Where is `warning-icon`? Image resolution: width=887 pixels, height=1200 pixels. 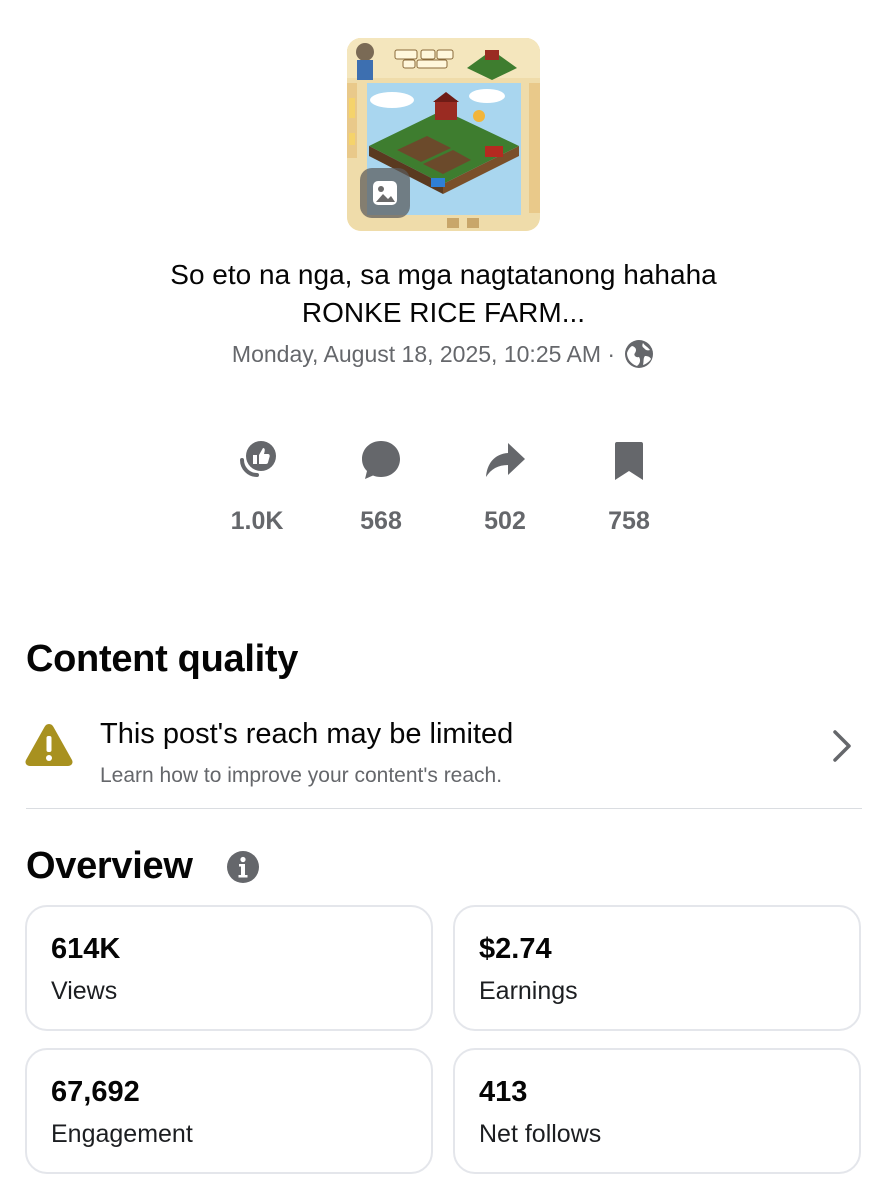 warning-icon is located at coordinates (49, 745).